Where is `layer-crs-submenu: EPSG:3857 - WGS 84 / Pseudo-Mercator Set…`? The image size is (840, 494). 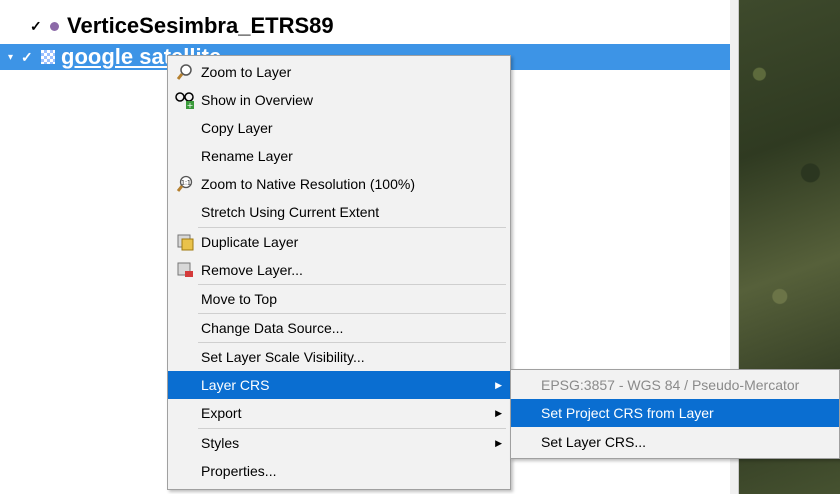
layer-crs-submenu: EPSG:3857 - WGS 84 / Pseudo-Mercator Set… is located at coordinates (675, 414).